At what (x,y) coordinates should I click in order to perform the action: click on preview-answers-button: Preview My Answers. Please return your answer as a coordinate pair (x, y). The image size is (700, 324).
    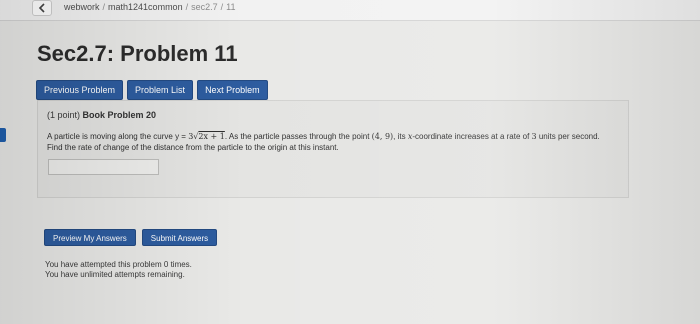
    Looking at the image, I should click on (90, 237).